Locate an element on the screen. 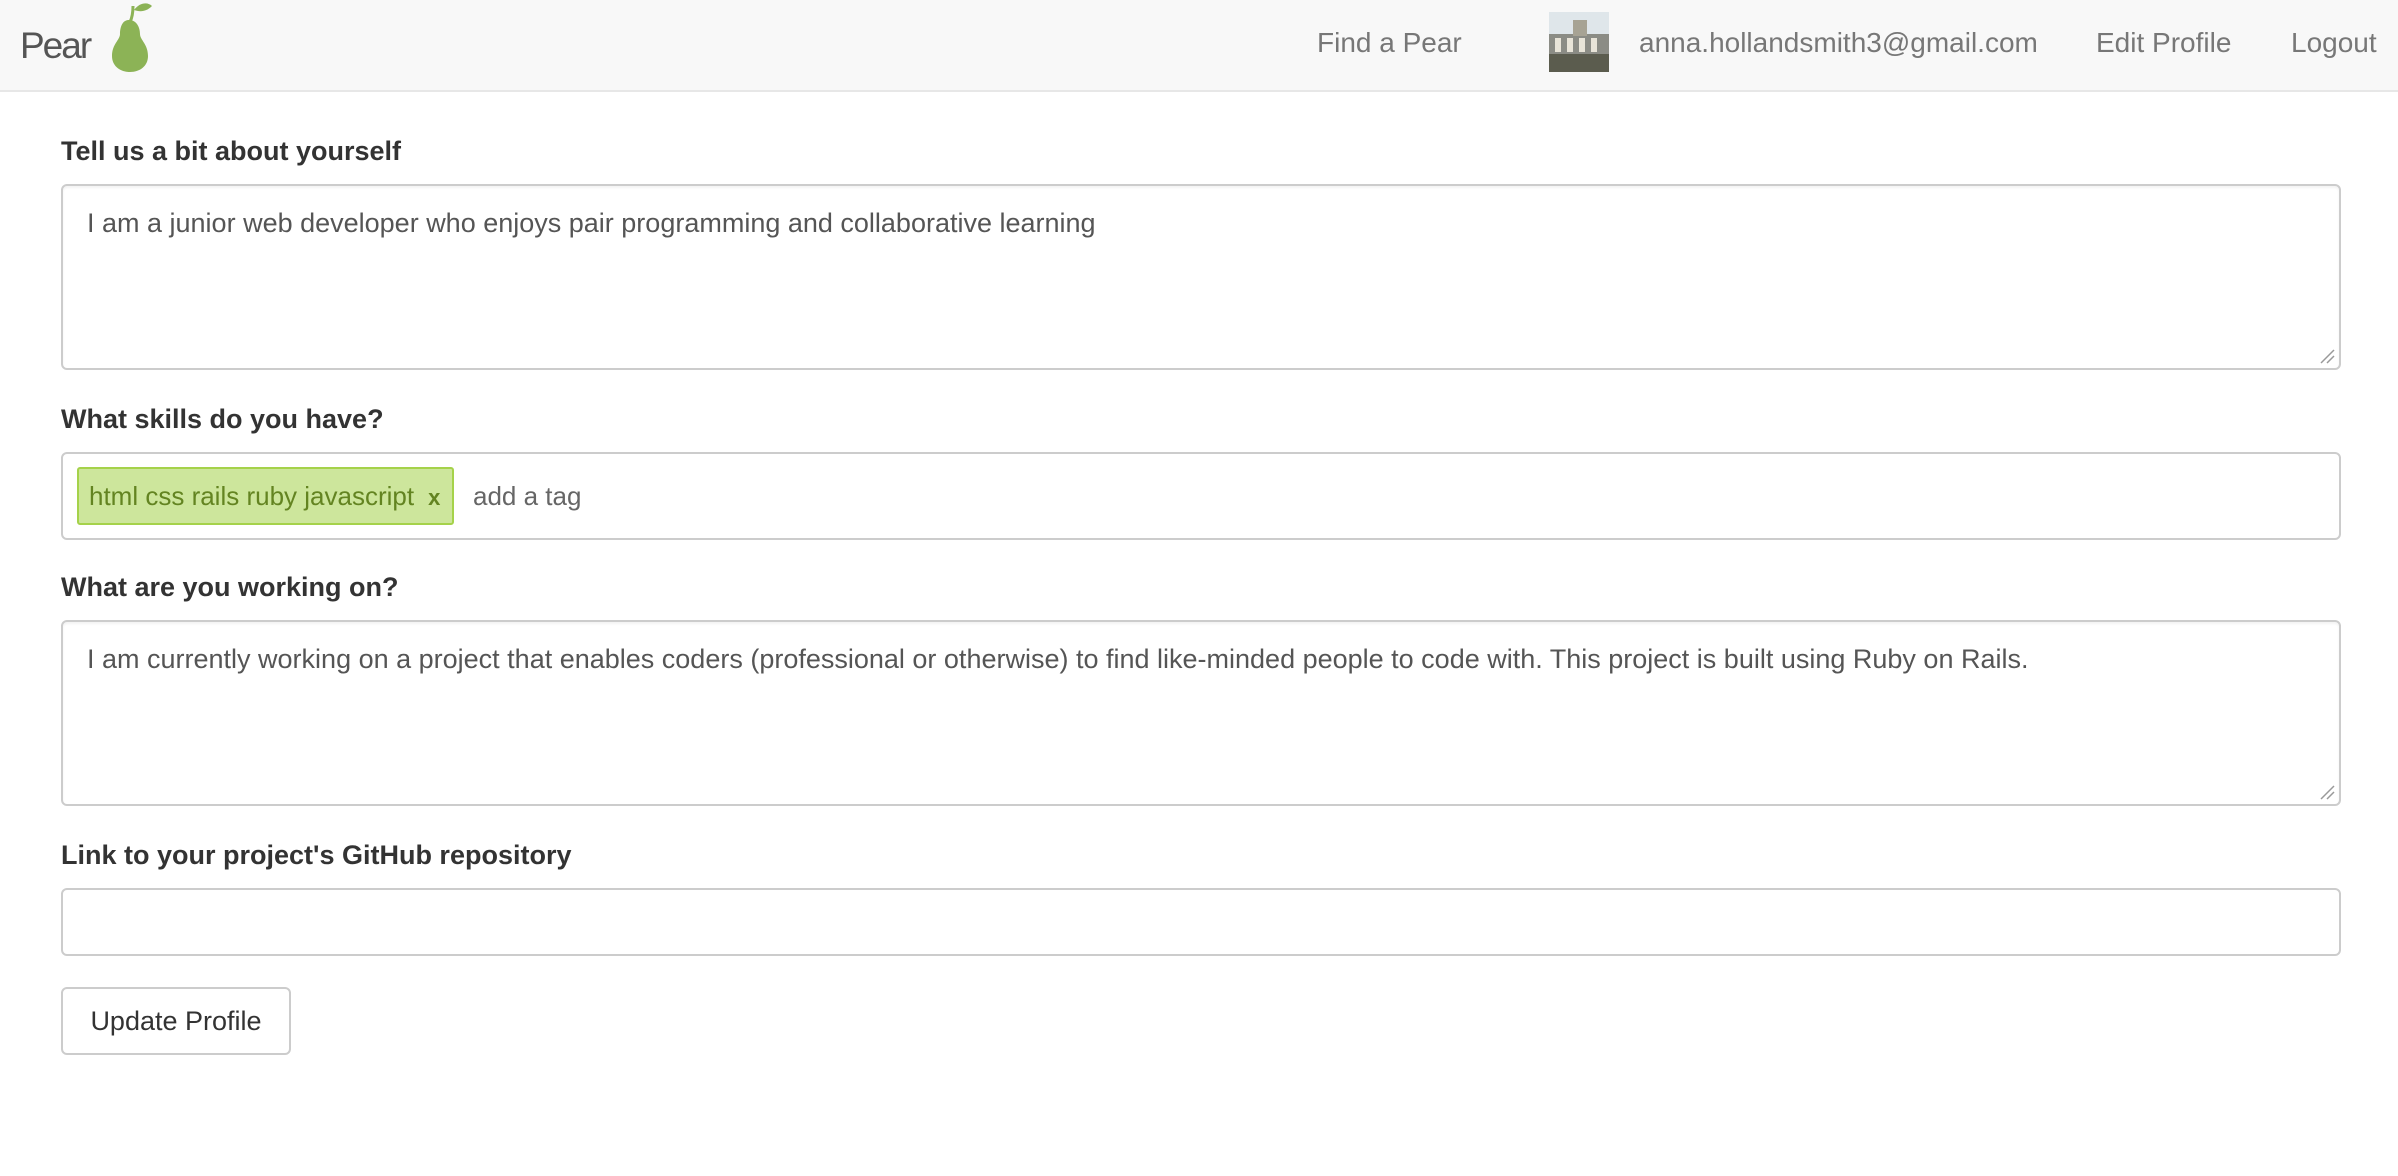  nav-edit-profile: Edit Profile is located at coordinates (2163, 43).